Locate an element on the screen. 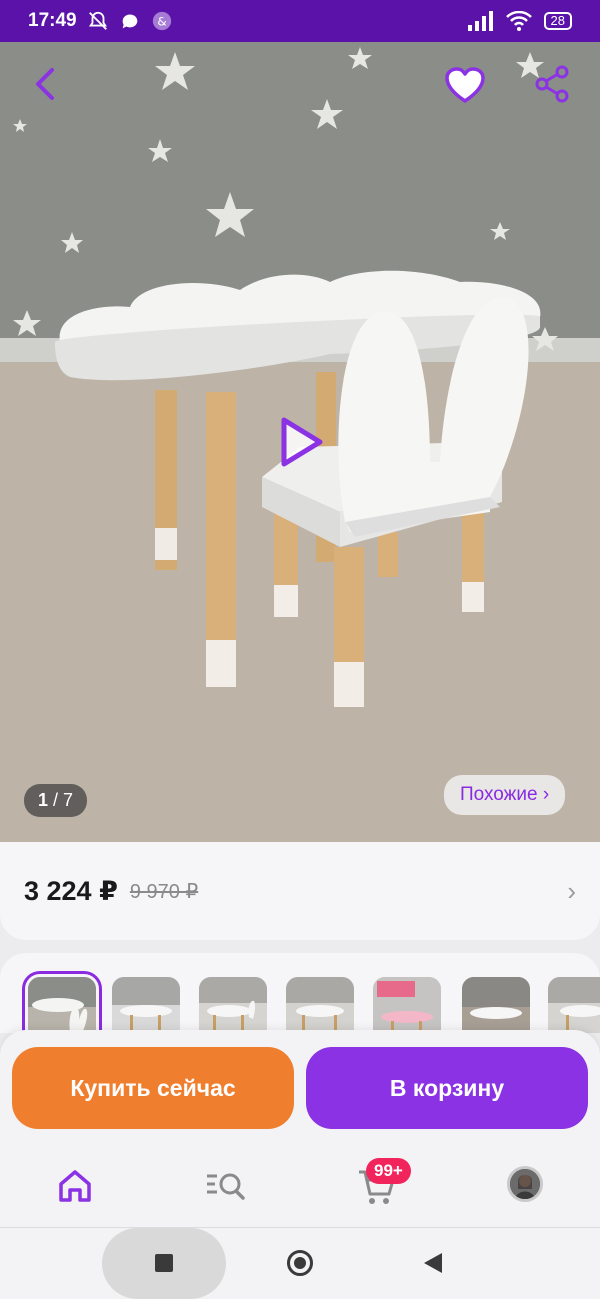 This screenshot has height=1299, width=600. price-section: 3 224 ₽ 9 970 ₽ › is located at coordinates (300, 891).